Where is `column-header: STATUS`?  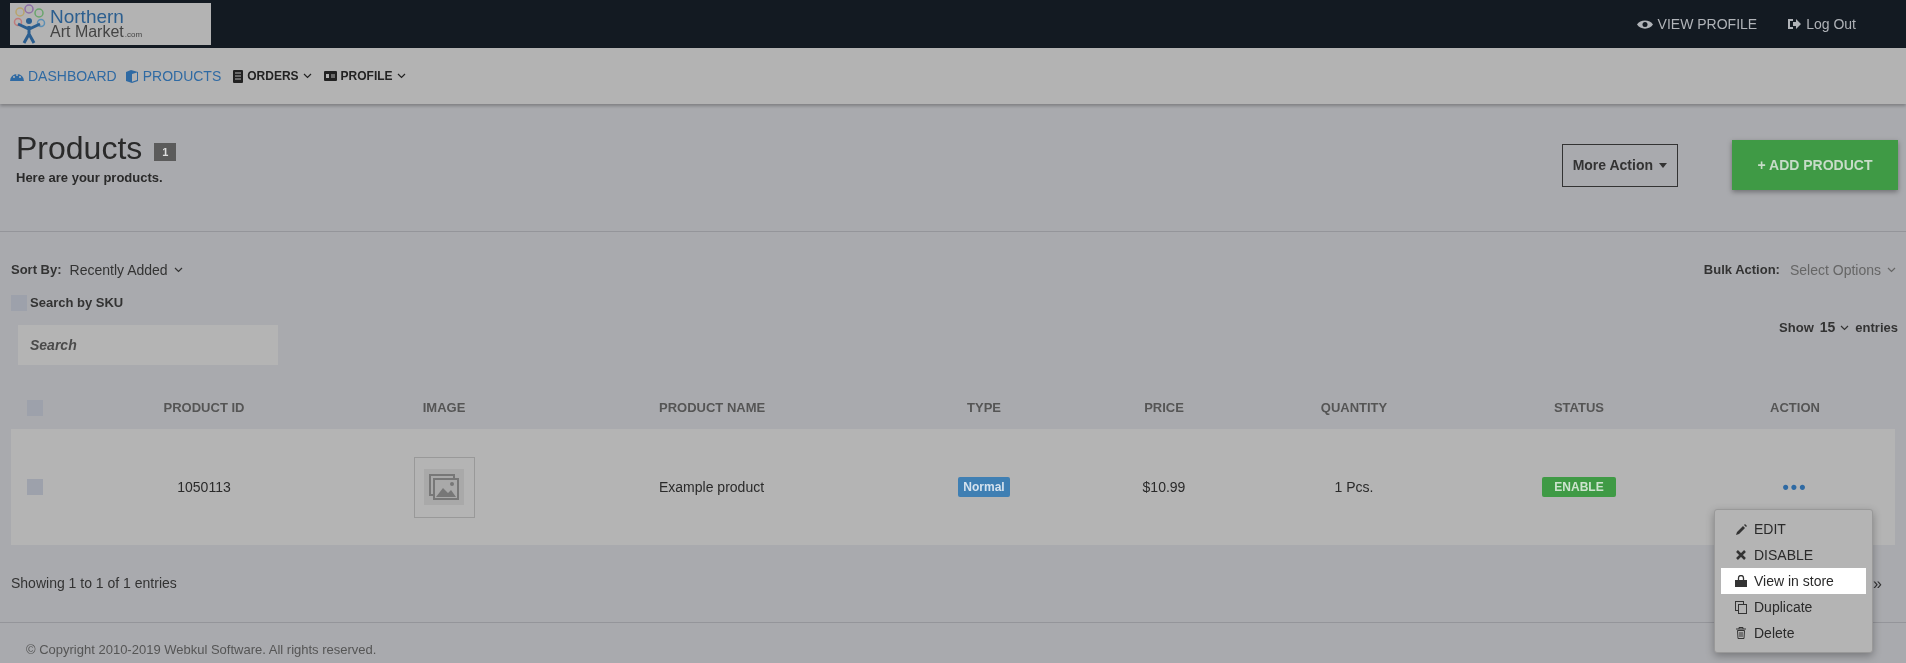
column-header: STATUS is located at coordinates (1579, 408).